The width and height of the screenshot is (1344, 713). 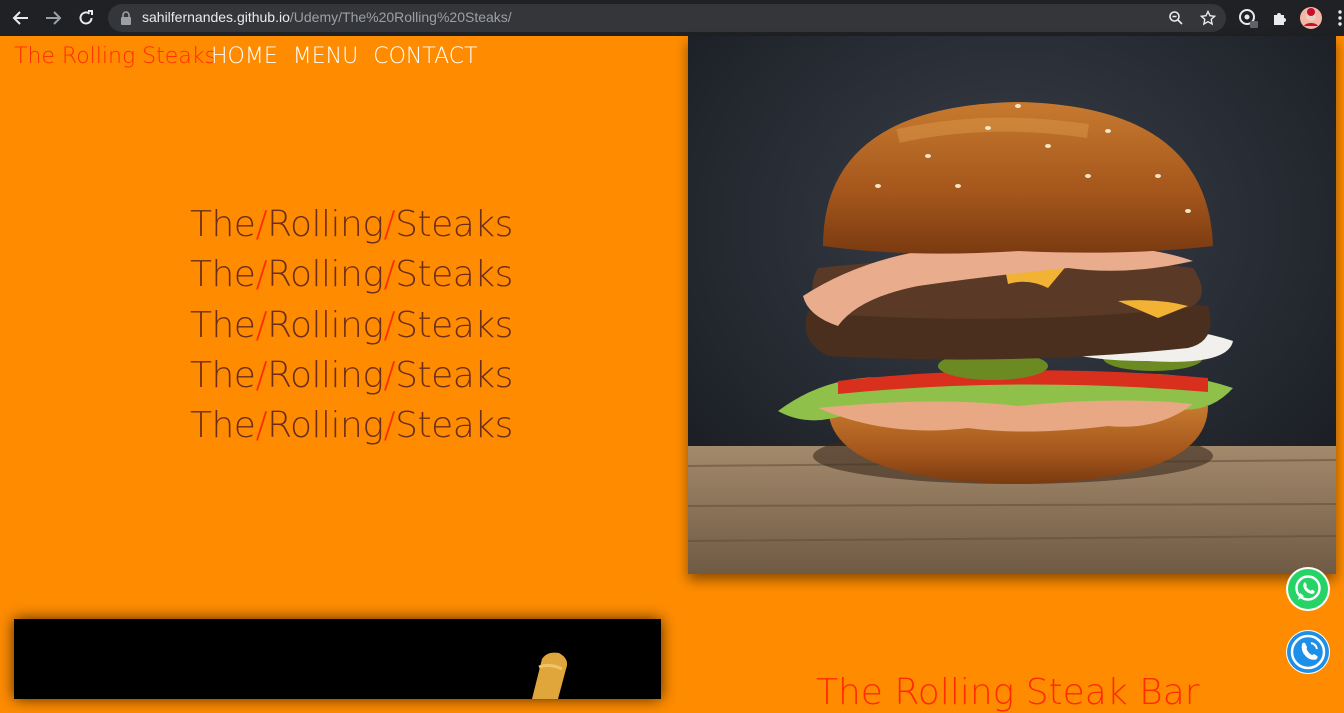 What do you see at coordinates (1311, 18) in the screenshot?
I see `profile-avatar` at bounding box center [1311, 18].